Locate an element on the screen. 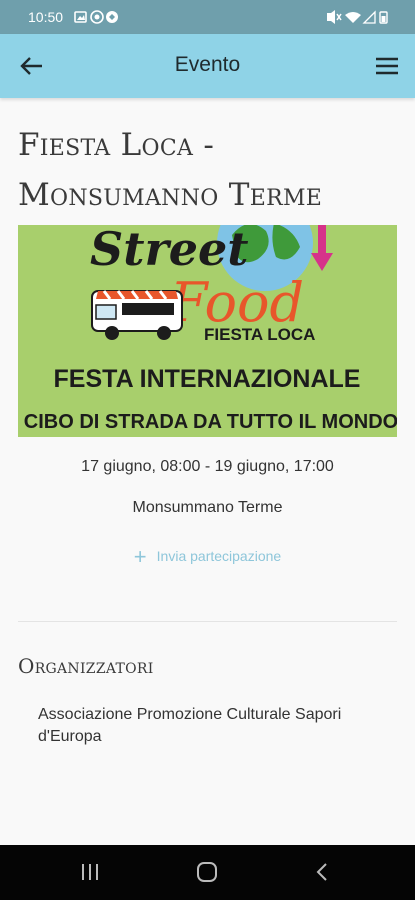  system-back-button is located at coordinates (322, 872).